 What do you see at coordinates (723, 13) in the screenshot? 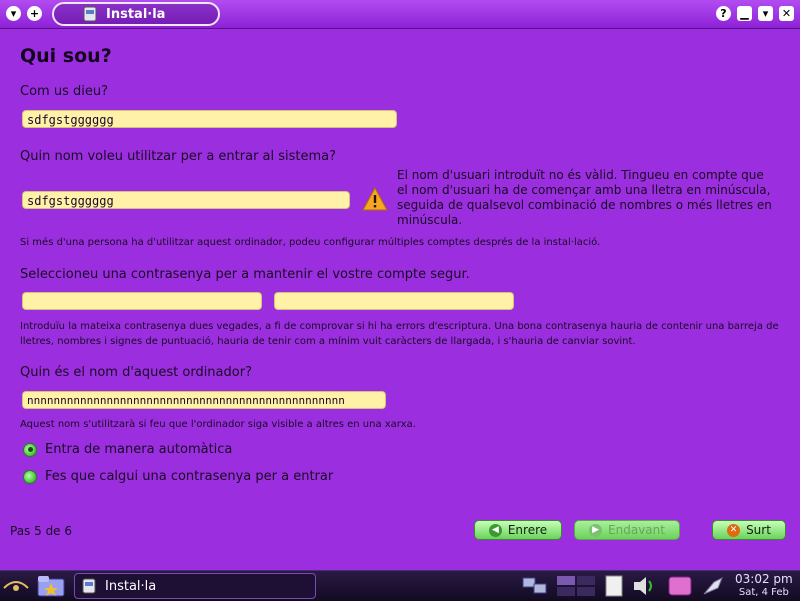
I see `help-icon: ?` at bounding box center [723, 13].